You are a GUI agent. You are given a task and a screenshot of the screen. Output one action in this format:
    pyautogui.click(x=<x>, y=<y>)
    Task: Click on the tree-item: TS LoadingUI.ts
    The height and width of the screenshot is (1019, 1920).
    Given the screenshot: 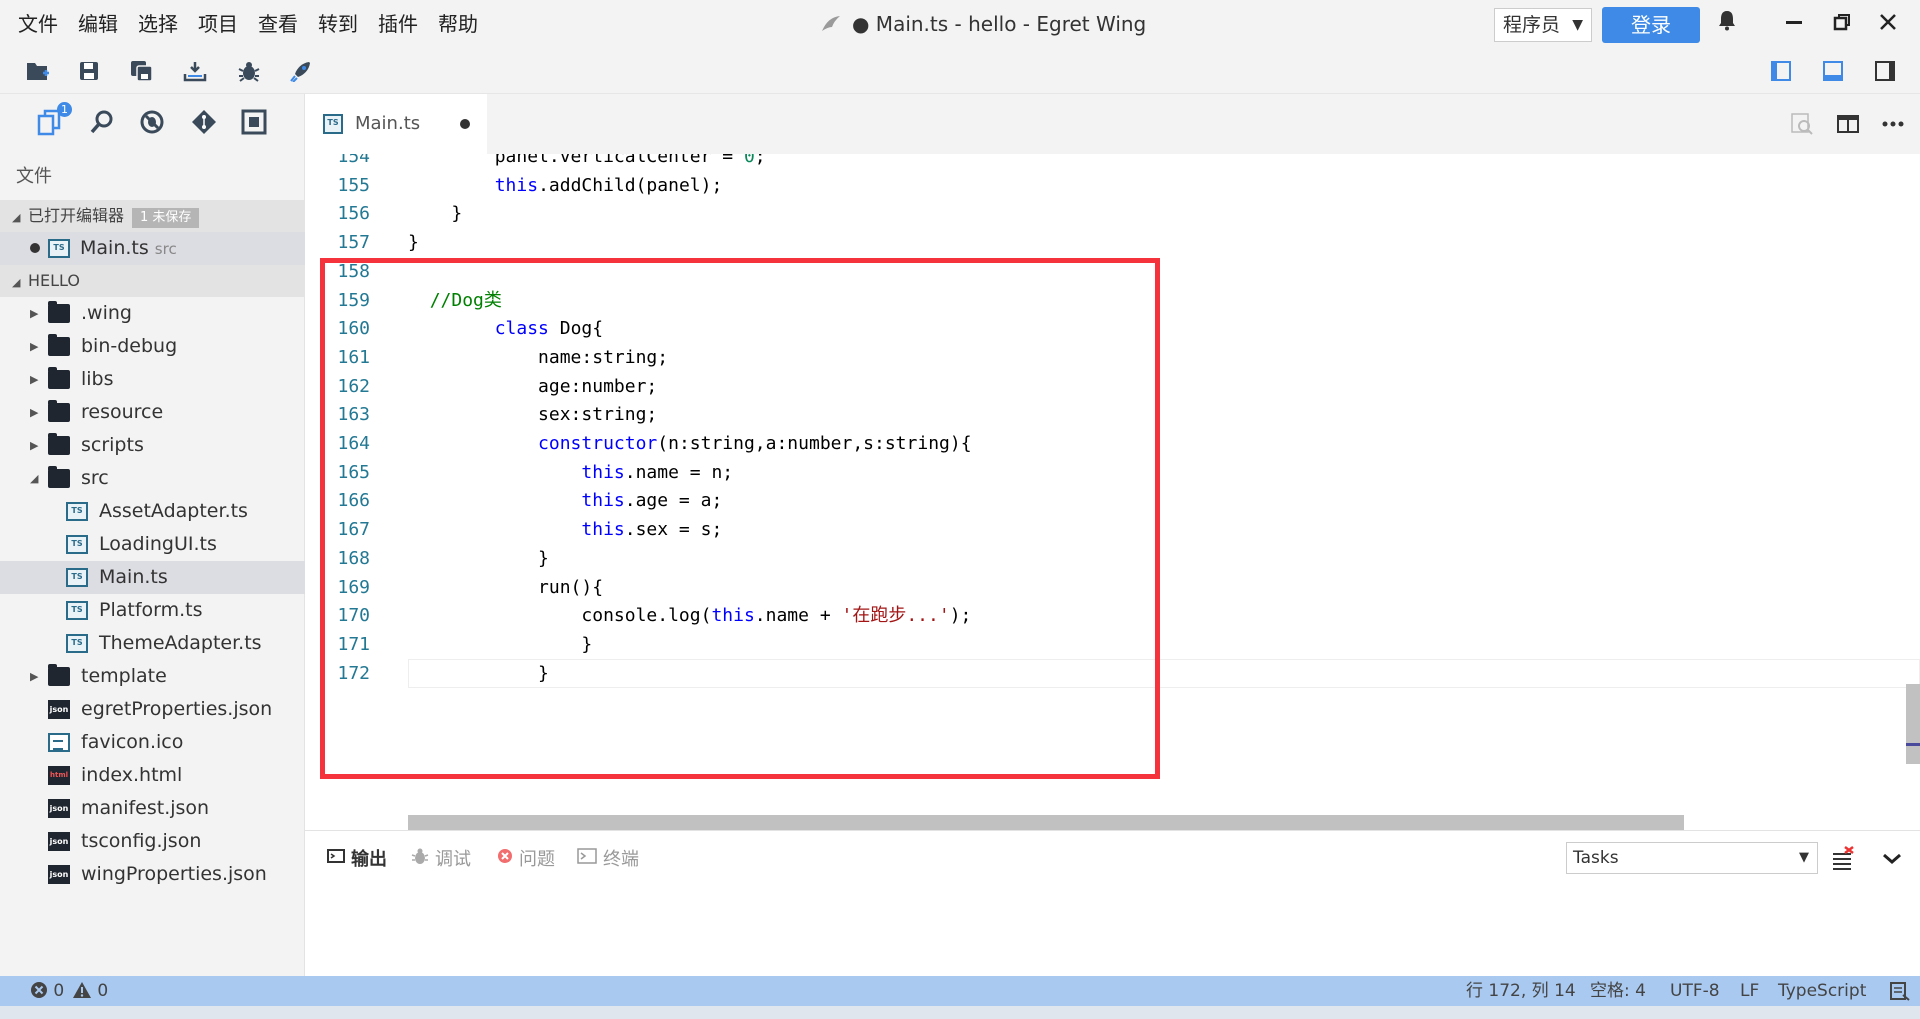 What is the action you would take?
    pyautogui.click(x=152, y=544)
    